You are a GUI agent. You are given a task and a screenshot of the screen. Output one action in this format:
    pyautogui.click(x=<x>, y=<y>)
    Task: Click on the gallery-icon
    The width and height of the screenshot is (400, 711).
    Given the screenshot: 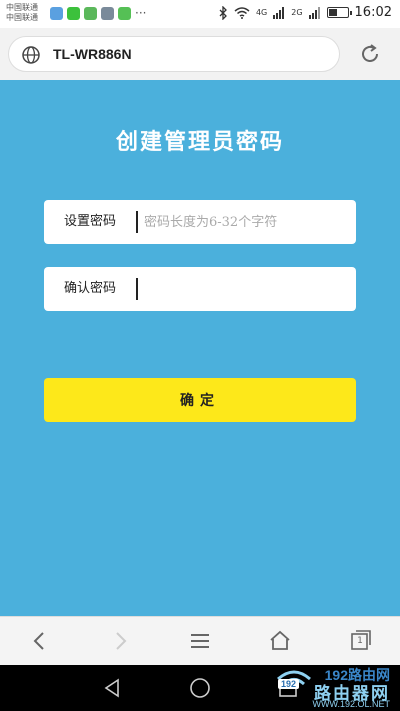 What is the action you would take?
    pyautogui.click(x=56, y=13)
    